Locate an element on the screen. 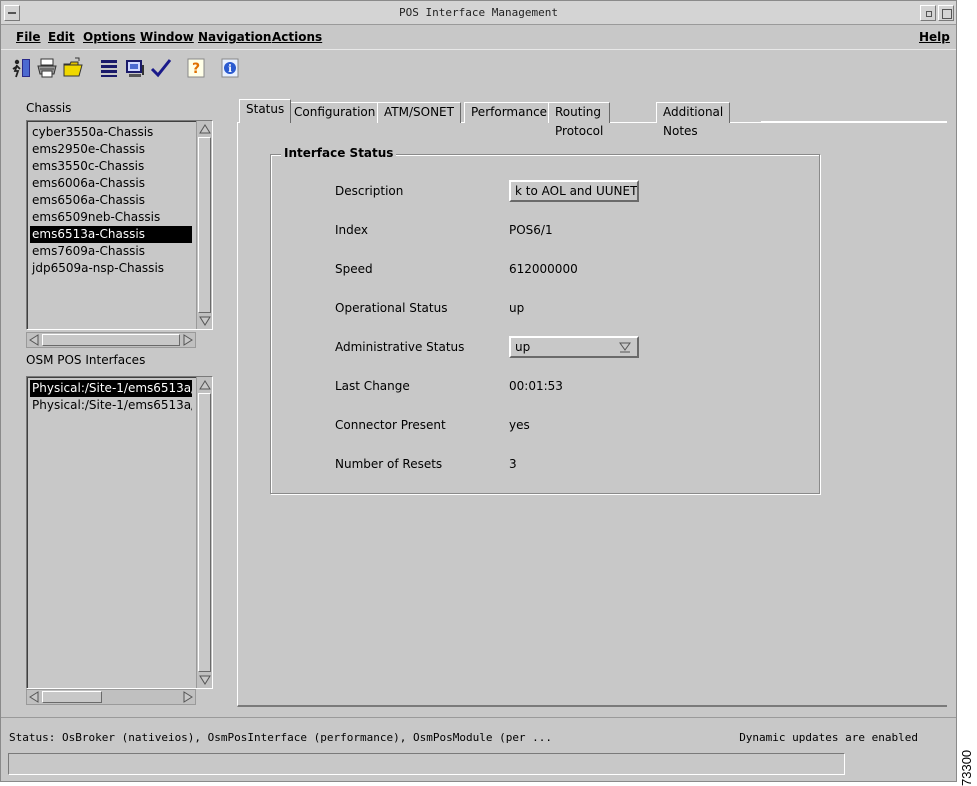 This screenshot has height=786, width=977. monitor-icon is located at coordinates (135, 68).